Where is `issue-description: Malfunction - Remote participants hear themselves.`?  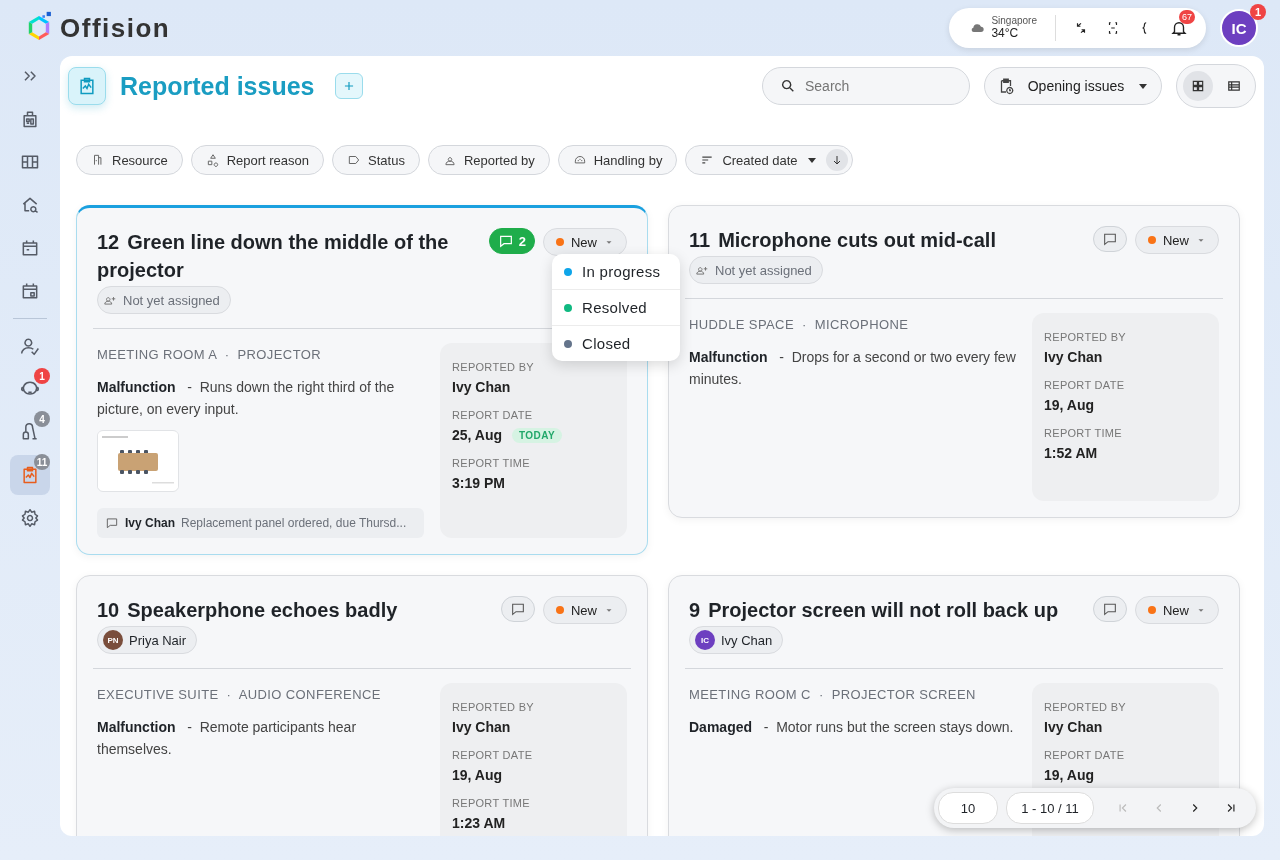 issue-description: Malfunction - Remote participants hear themselves. is located at coordinates (227, 738).